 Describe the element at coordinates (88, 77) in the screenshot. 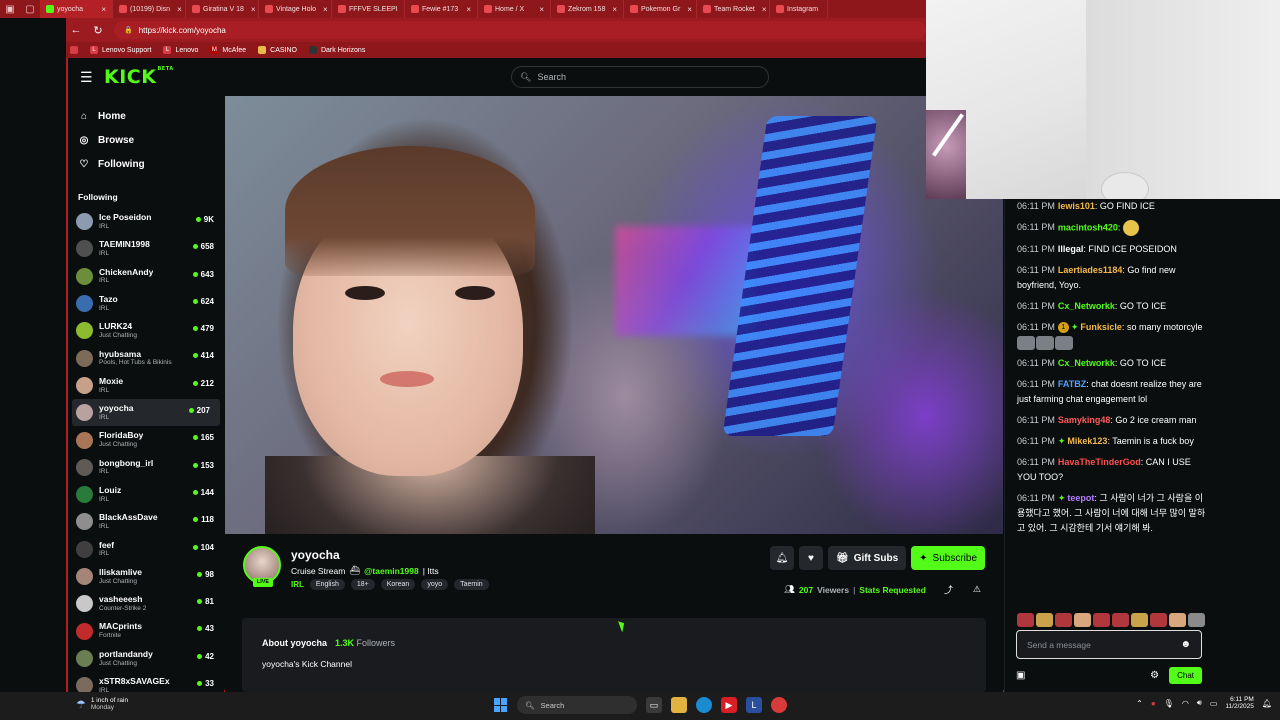

I see `menu-icon: ☰` at that location.